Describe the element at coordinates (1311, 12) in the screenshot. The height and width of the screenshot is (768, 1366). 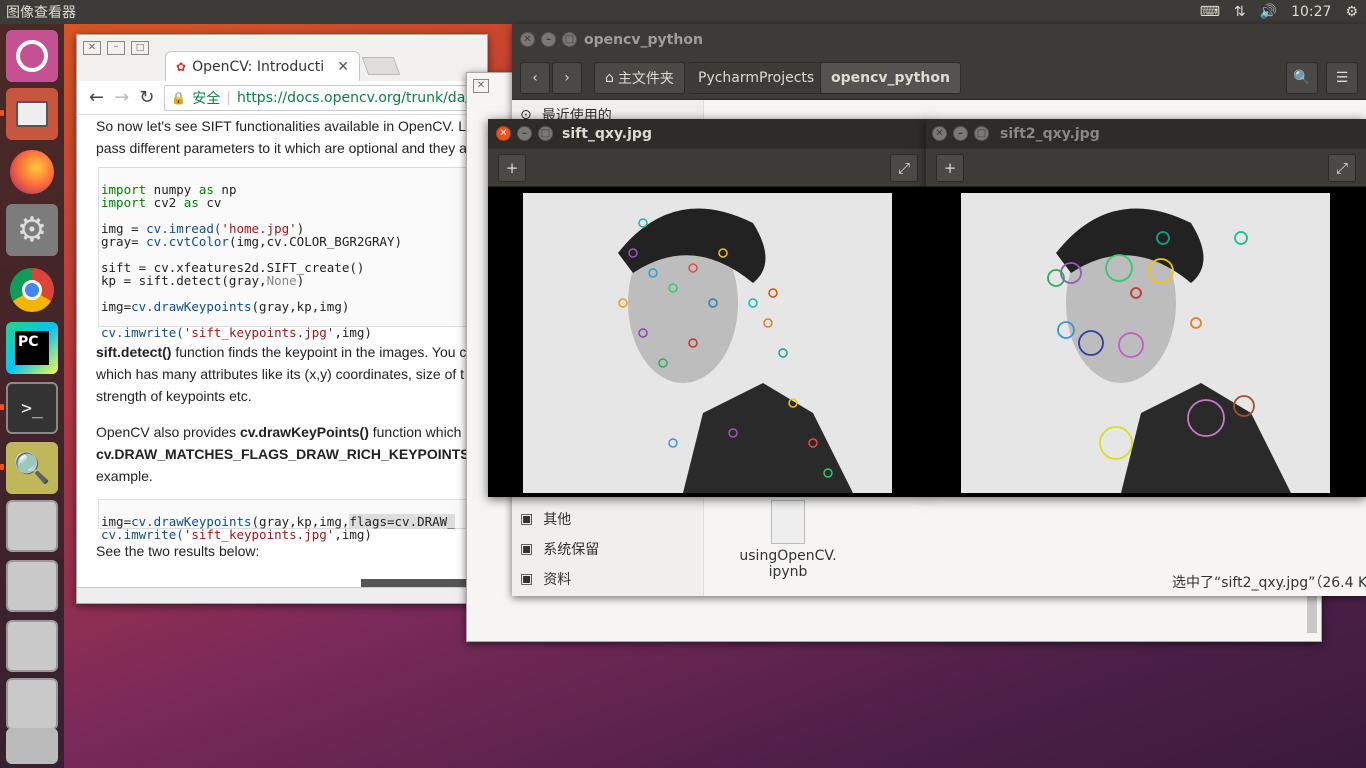
I see `clock: 10:27` at that location.